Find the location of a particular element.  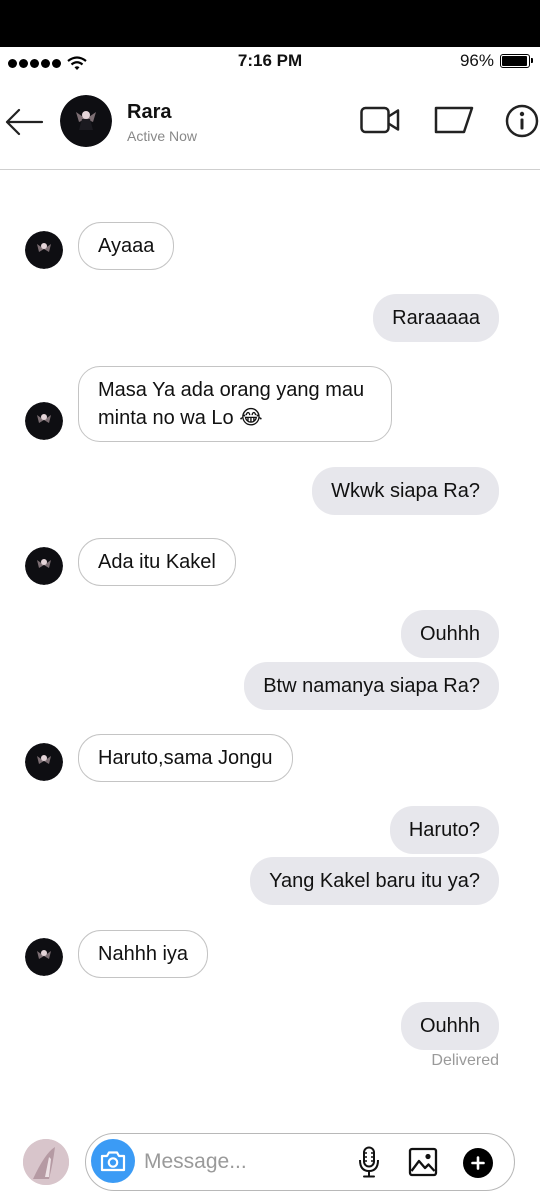

battery-fill is located at coordinates (514, 61).